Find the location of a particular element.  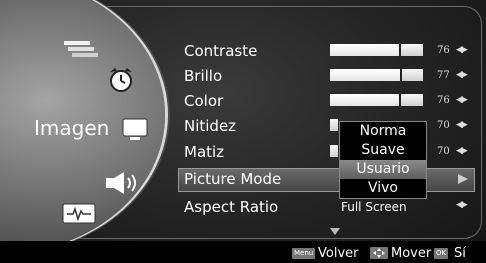

nitidez-arrows-icon: ◀▶ is located at coordinates (462, 125).